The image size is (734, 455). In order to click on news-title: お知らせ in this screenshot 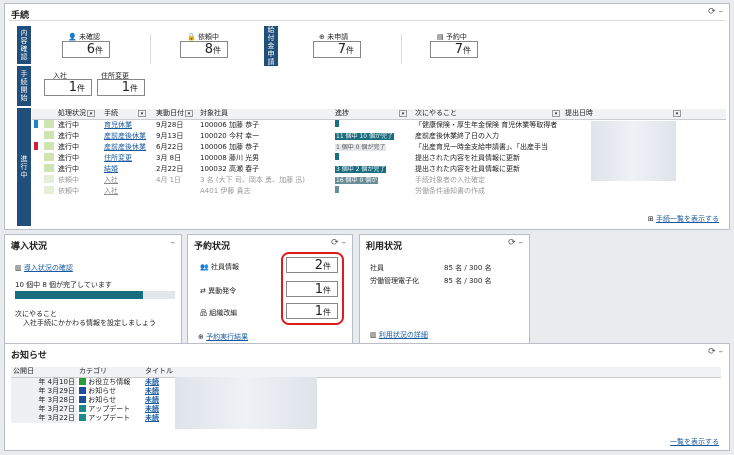, I will do `click(29, 356)`.